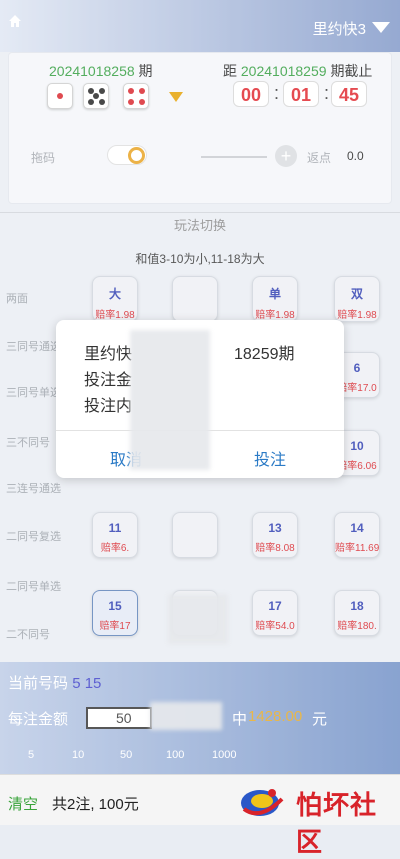 The width and height of the screenshot is (400, 859). Describe the element at coordinates (264, 354) in the screenshot. I see `dialog-period: 18259期` at that location.